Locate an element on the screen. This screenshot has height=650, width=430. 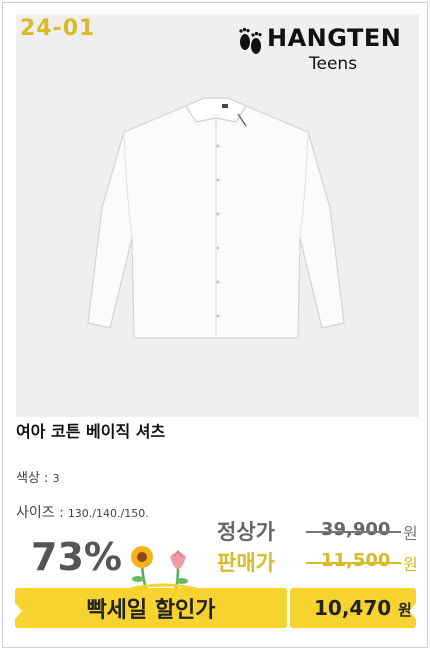
regular-price: 39,900 is located at coordinates (356, 529).